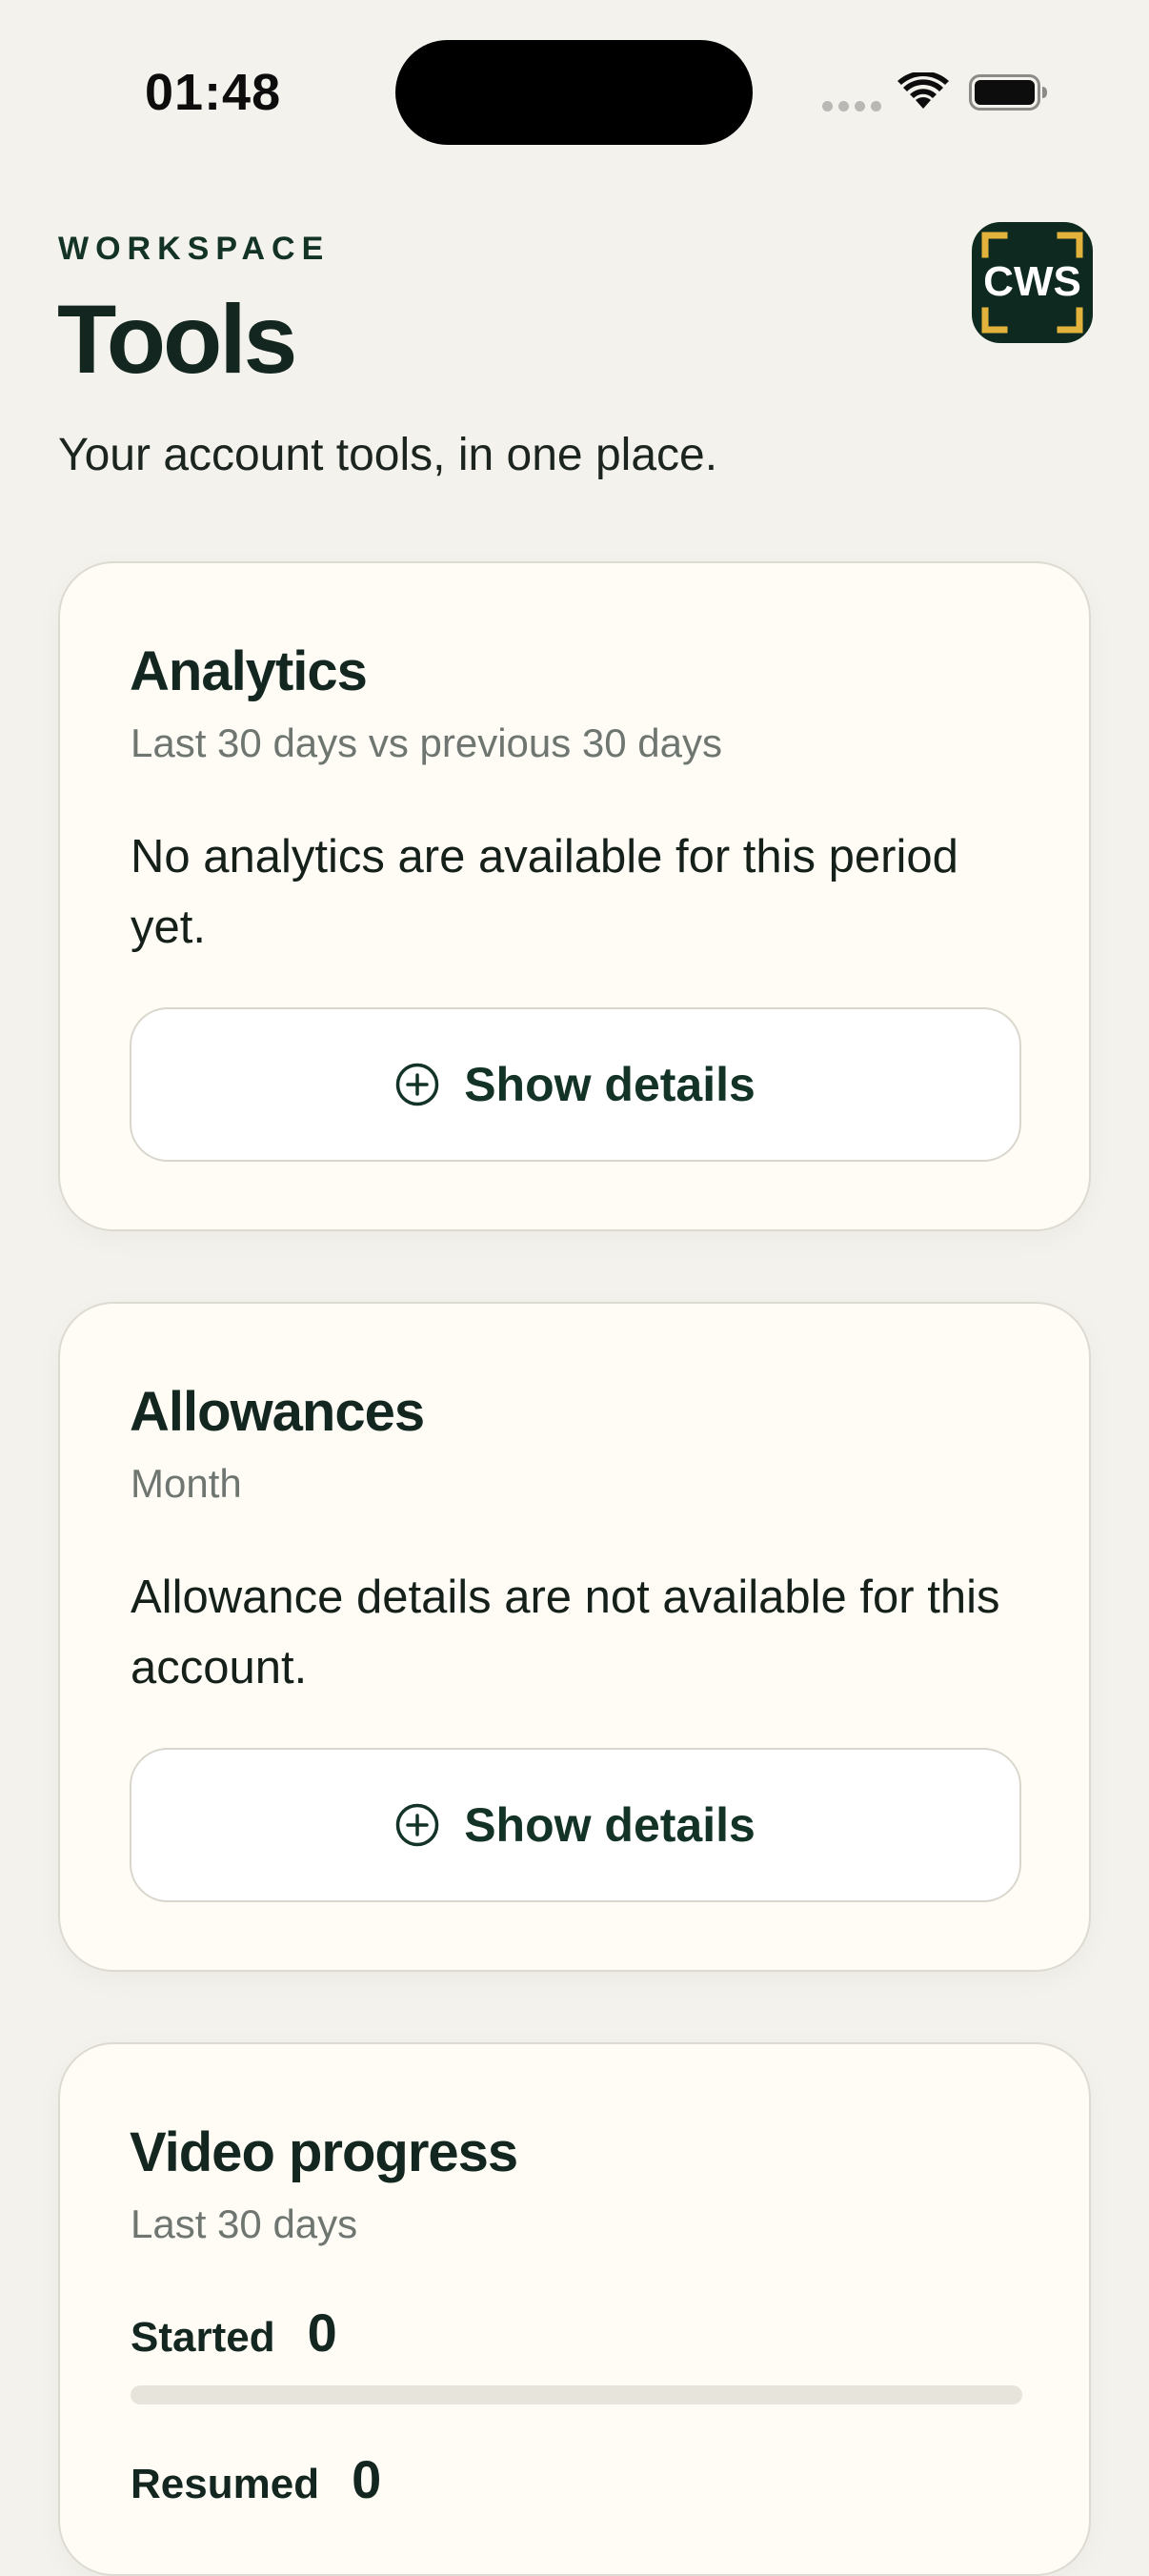 The image size is (1149, 2576). Describe the element at coordinates (427, 743) in the screenshot. I see `card-subtitle: Last 30 days vs previous 30 days` at that location.